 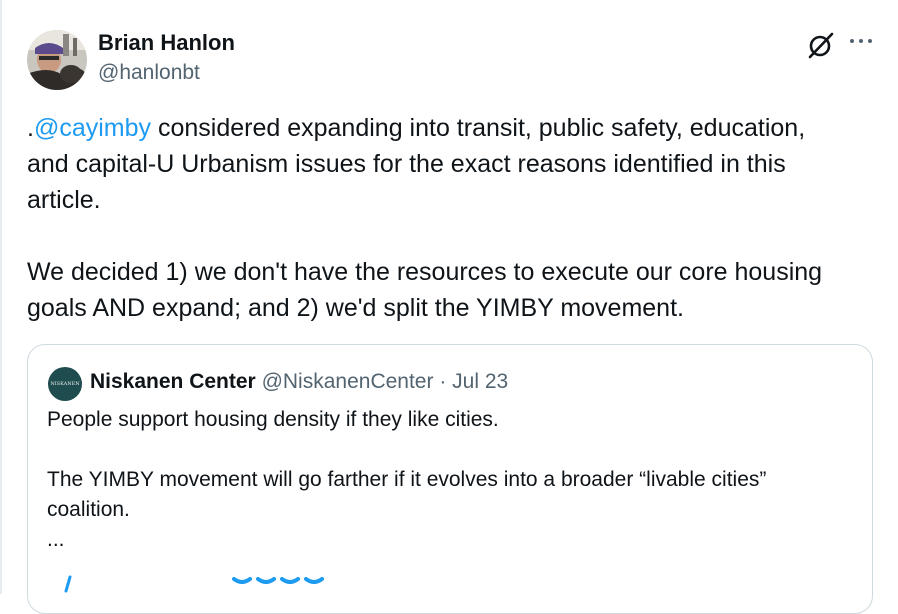 What do you see at coordinates (348, 381) in the screenshot?
I see `quote-author-handle: @NiskanenCenter` at bounding box center [348, 381].